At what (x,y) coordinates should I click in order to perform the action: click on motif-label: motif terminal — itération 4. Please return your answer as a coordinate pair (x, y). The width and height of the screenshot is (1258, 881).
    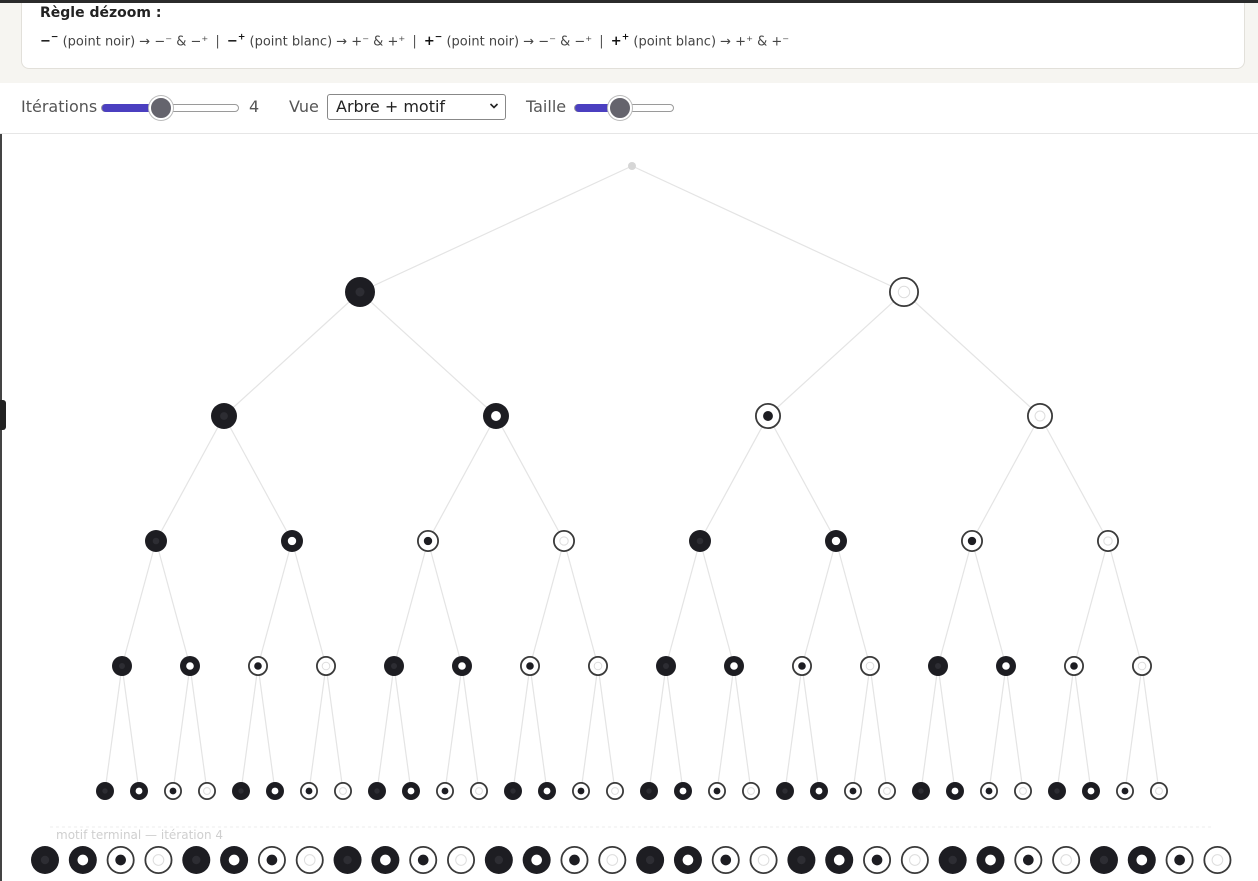
    Looking at the image, I should click on (140, 835).